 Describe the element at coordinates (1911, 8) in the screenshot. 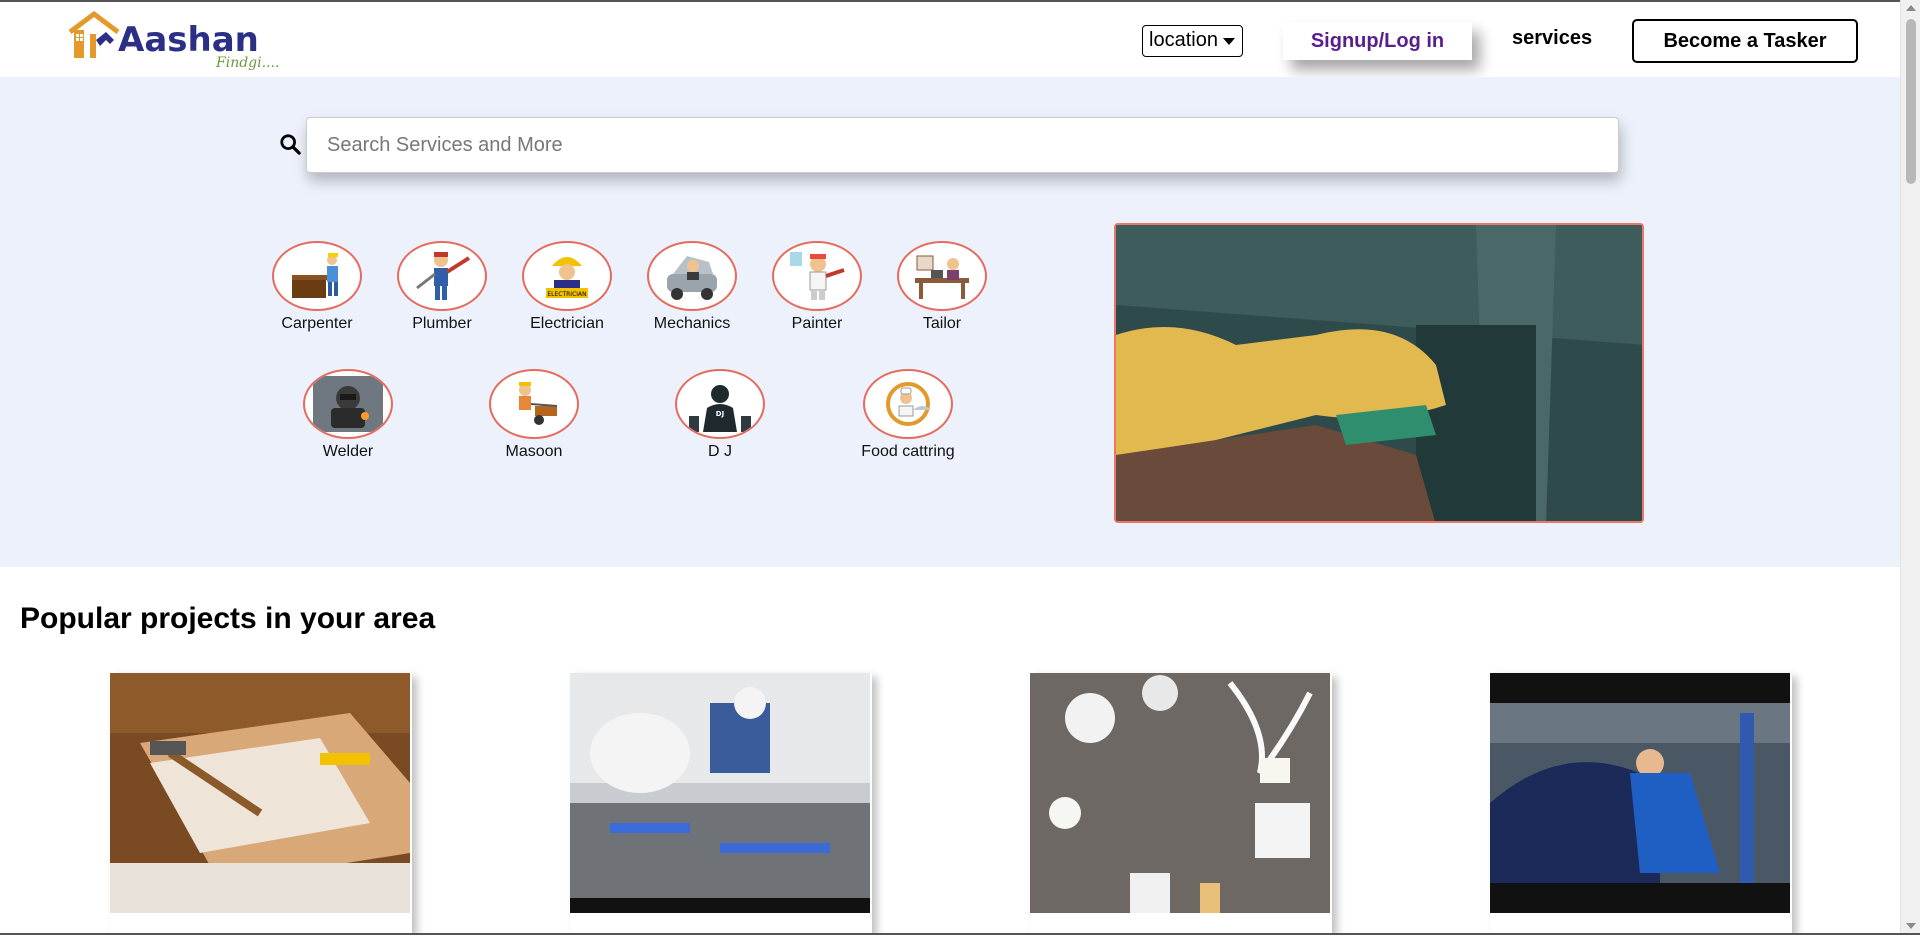

I see `scroll-up-arrow-icon` at that location.